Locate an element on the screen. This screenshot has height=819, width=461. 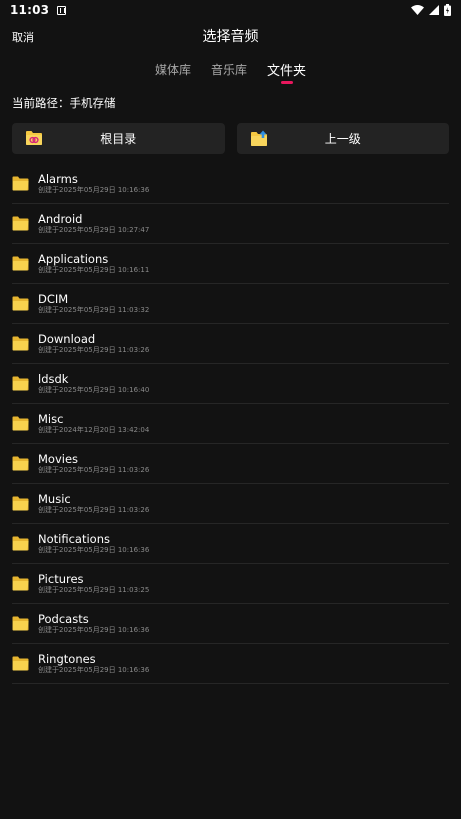
parent-directory-label: 上一级 is located at coordinates (342, 139).